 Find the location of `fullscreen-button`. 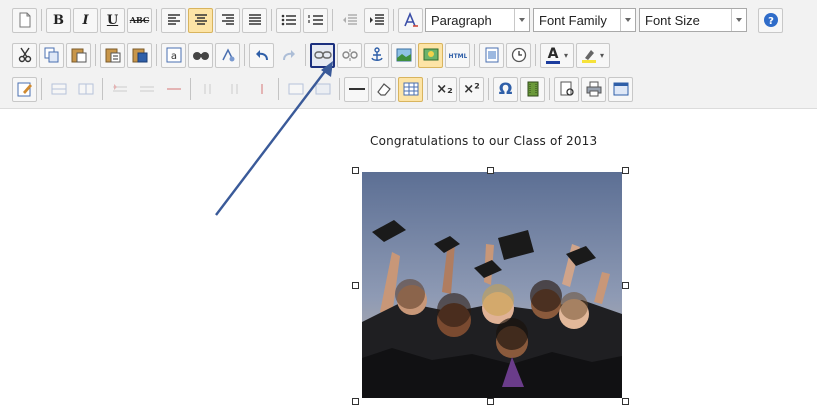

fullscreen-button is located at coordinates (620, 89).